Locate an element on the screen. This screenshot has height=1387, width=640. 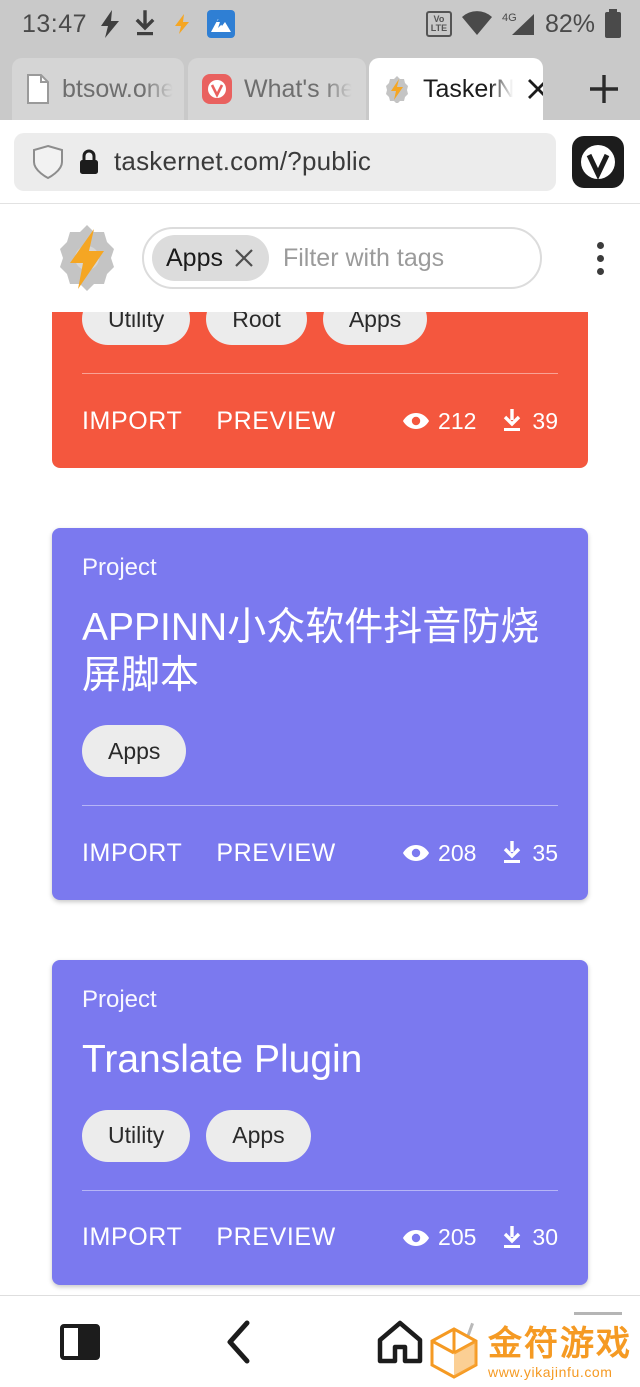
tag-filter-input: Filter with tags is located at coordinates (359, 258).